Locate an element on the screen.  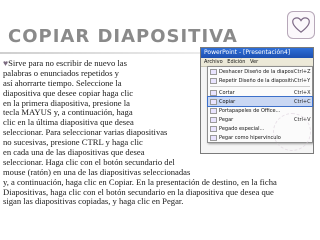
menu-item-copiar: Copiar Ctrl+C is located at coordinates (260, 101).